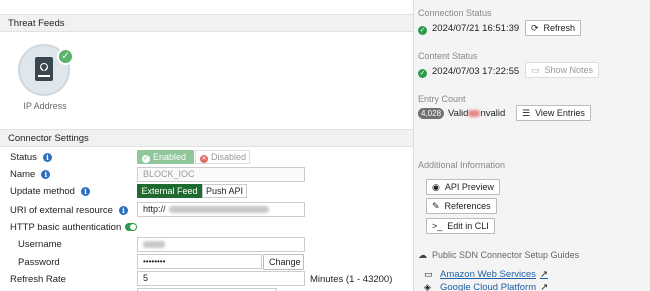 Image resolution: width=650 pixels, height=291 pixels. I want to click on change-password-button: Change, so click(283, 262).